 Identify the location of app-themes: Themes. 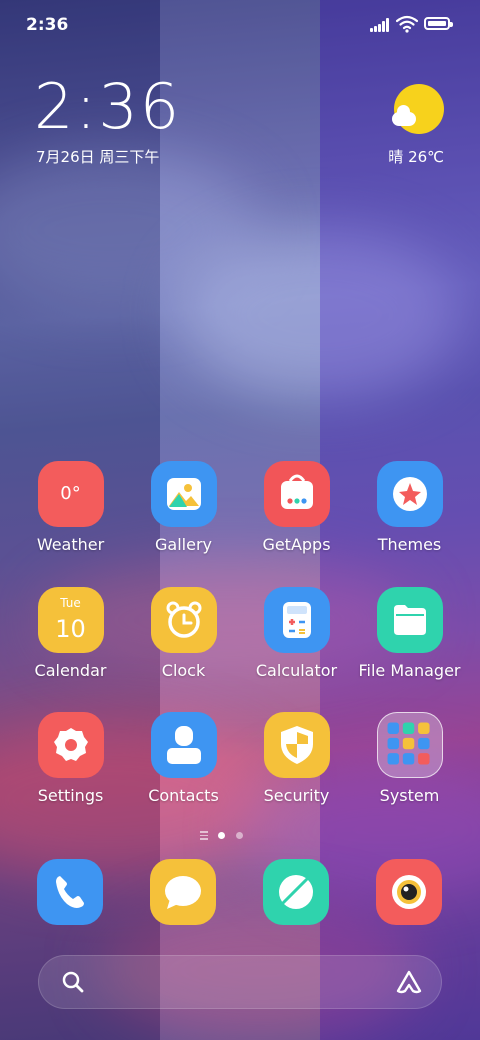
(409, 507).